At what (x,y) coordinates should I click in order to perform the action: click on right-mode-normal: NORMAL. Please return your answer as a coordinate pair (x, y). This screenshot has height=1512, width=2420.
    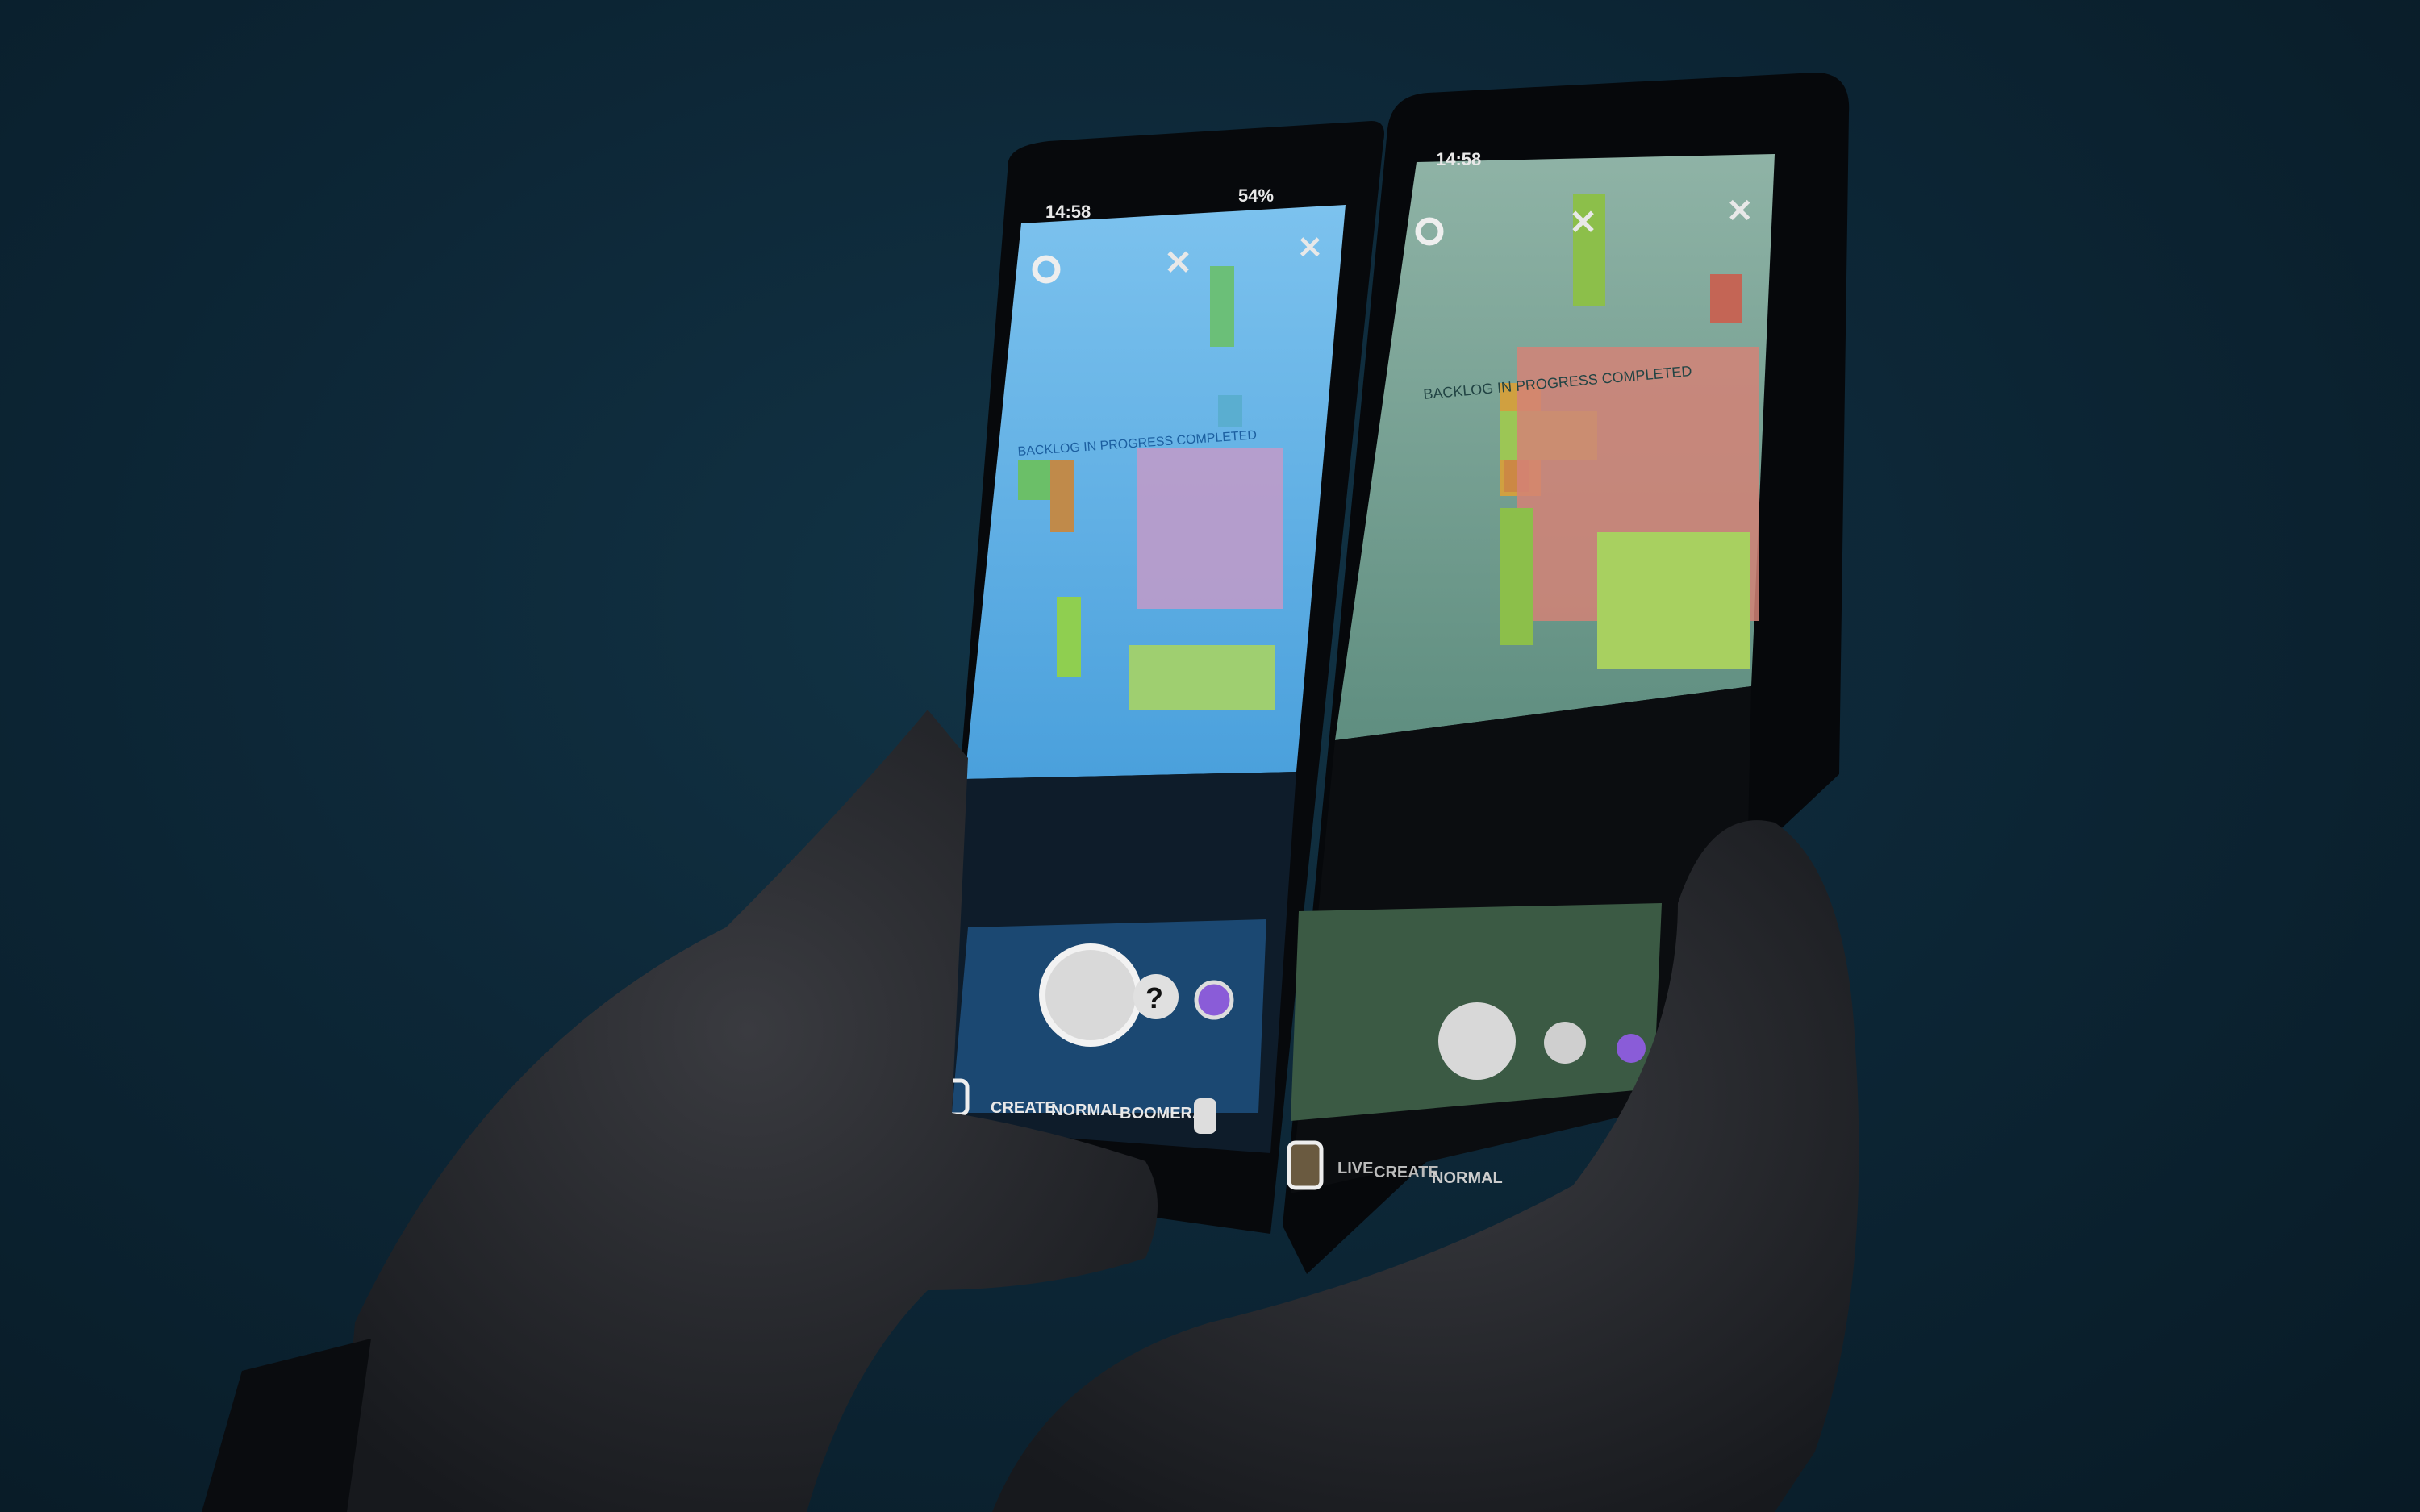
    Looking at the image, I should click on (1468, 1178).